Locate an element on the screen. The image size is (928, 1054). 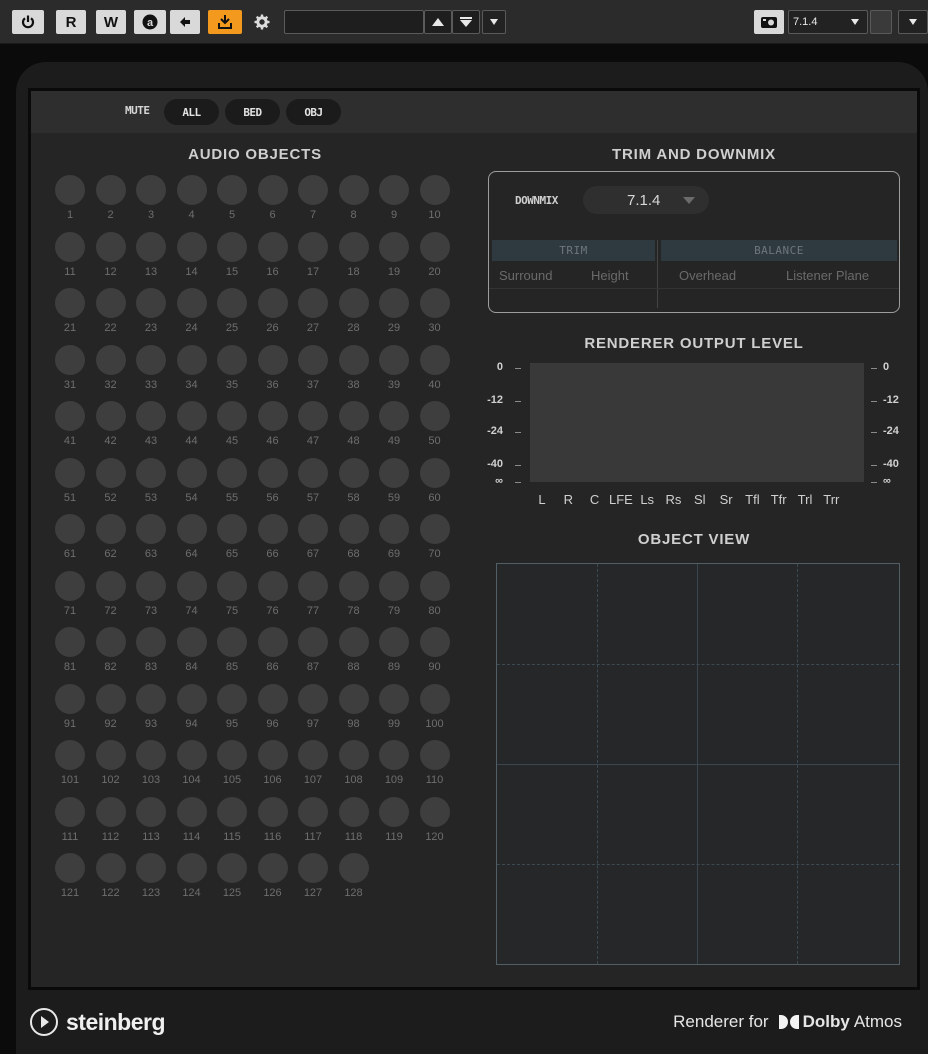
audio-object: 73 is located at coordinates (151, 600).